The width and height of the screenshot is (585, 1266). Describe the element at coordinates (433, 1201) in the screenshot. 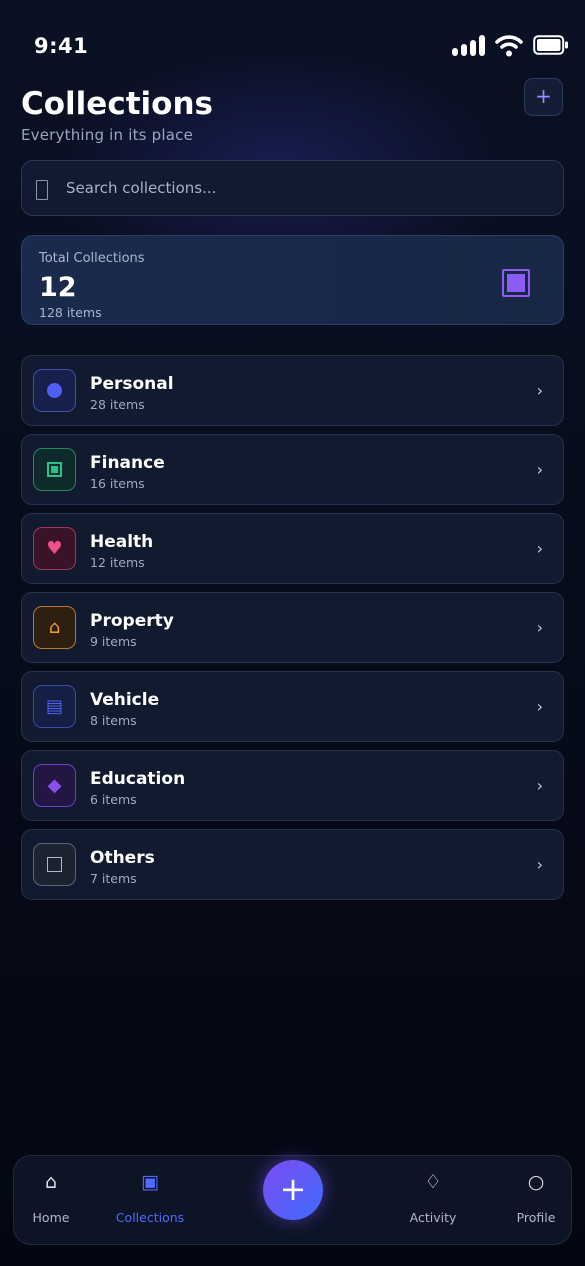

I see `nav-activity: ♢ Activity` at that location.